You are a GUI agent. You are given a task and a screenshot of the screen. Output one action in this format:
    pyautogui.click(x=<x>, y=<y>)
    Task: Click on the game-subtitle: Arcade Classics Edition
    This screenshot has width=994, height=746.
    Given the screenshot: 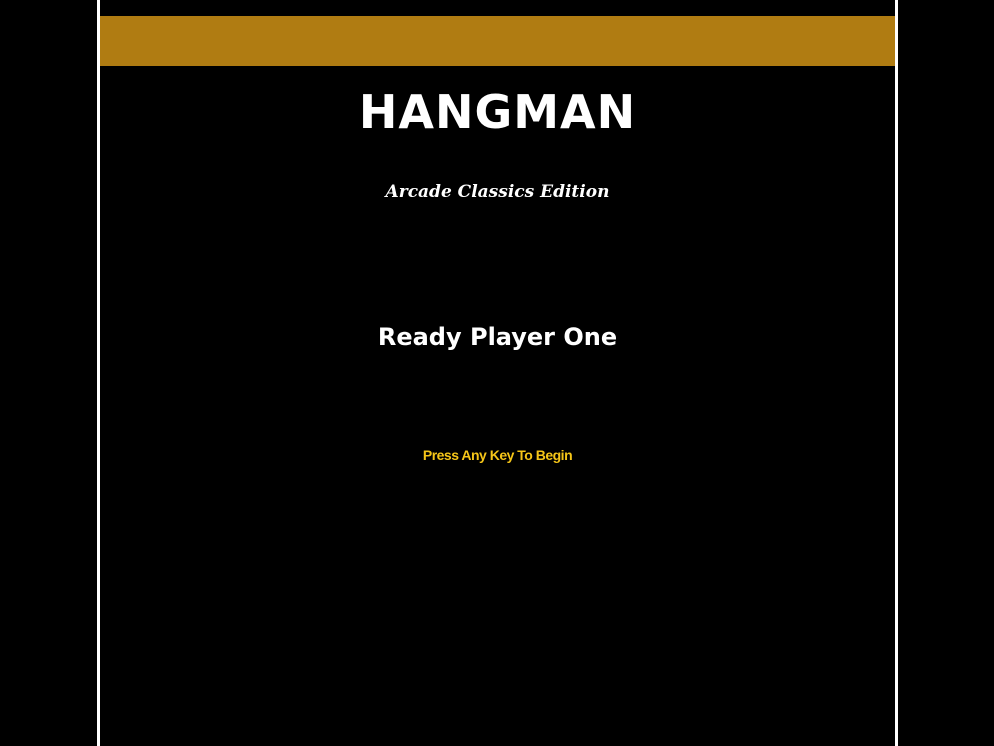 What is the action you would take?
    pyautogui.click(x=497, y=192)
    